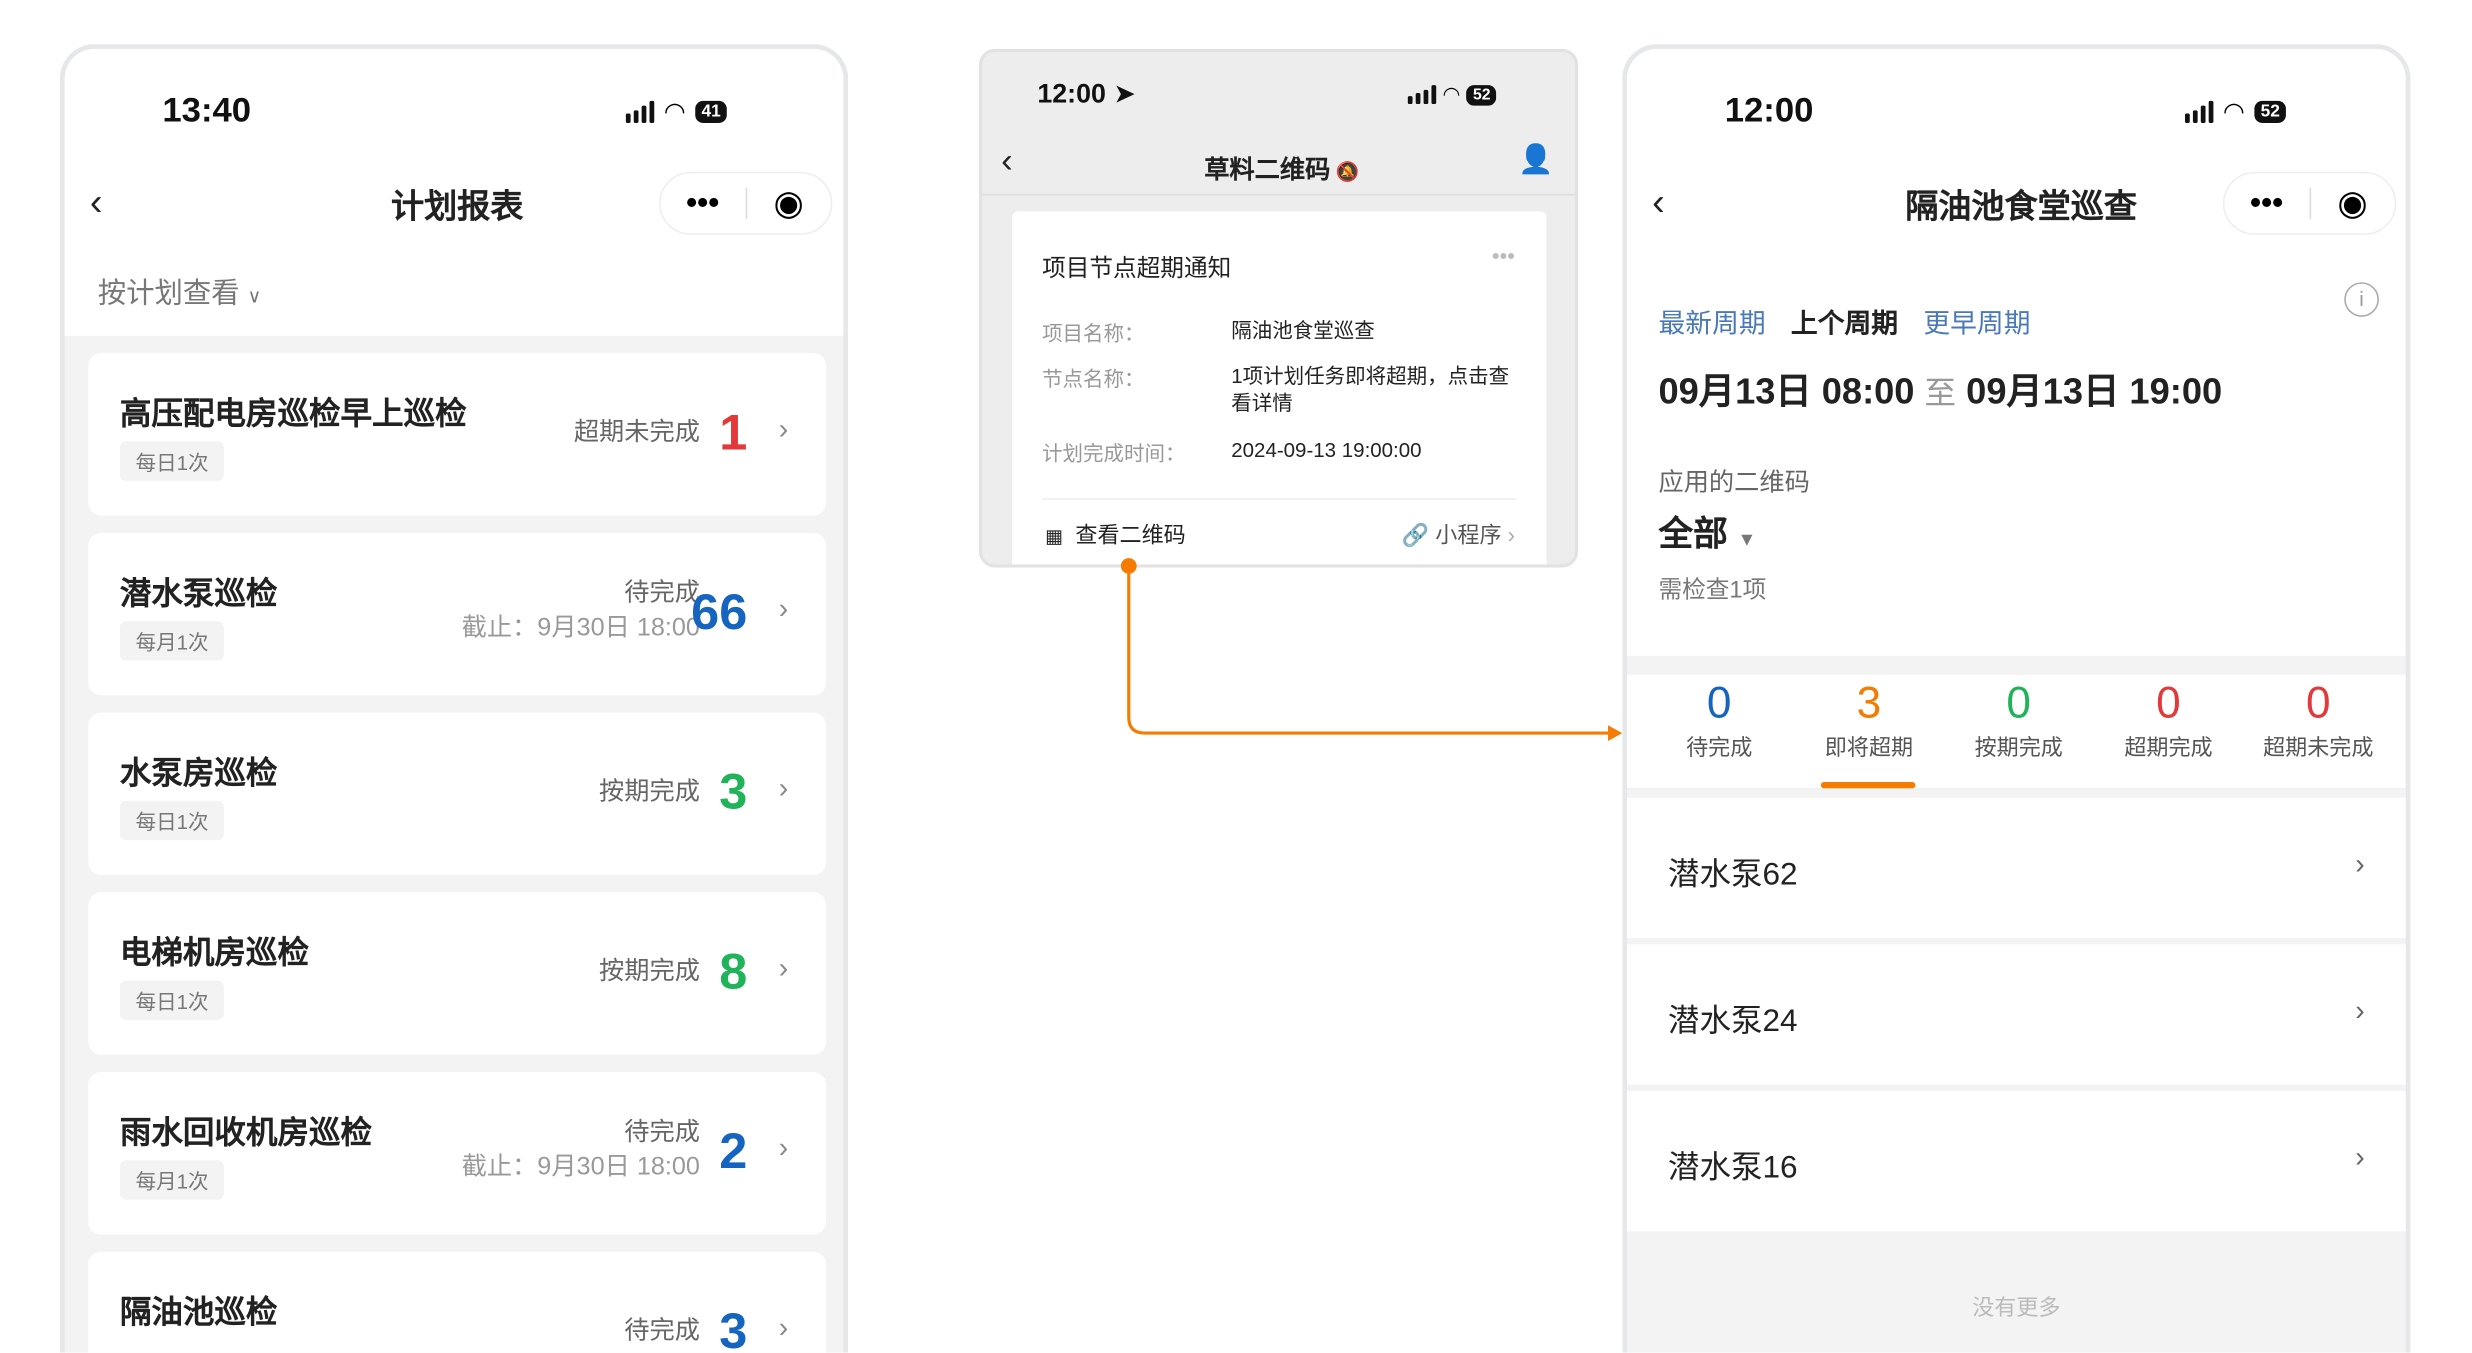  I want to click on period-tab: 最新周期, so click(1711, 320).